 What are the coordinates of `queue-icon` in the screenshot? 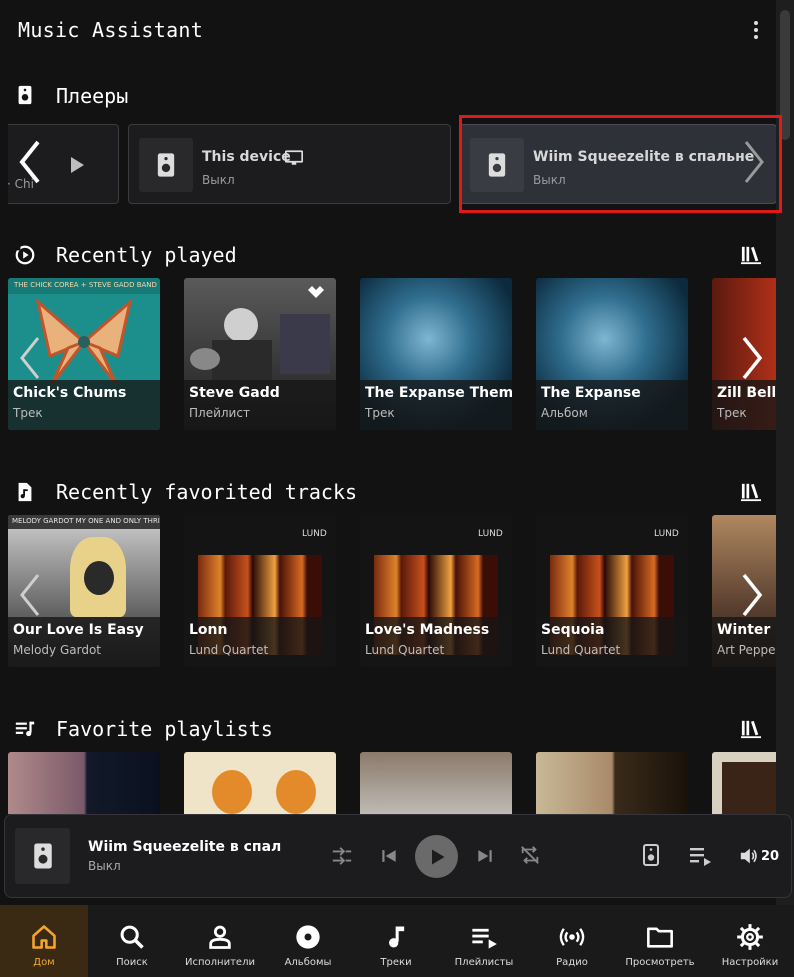 It's located at (701, 856).